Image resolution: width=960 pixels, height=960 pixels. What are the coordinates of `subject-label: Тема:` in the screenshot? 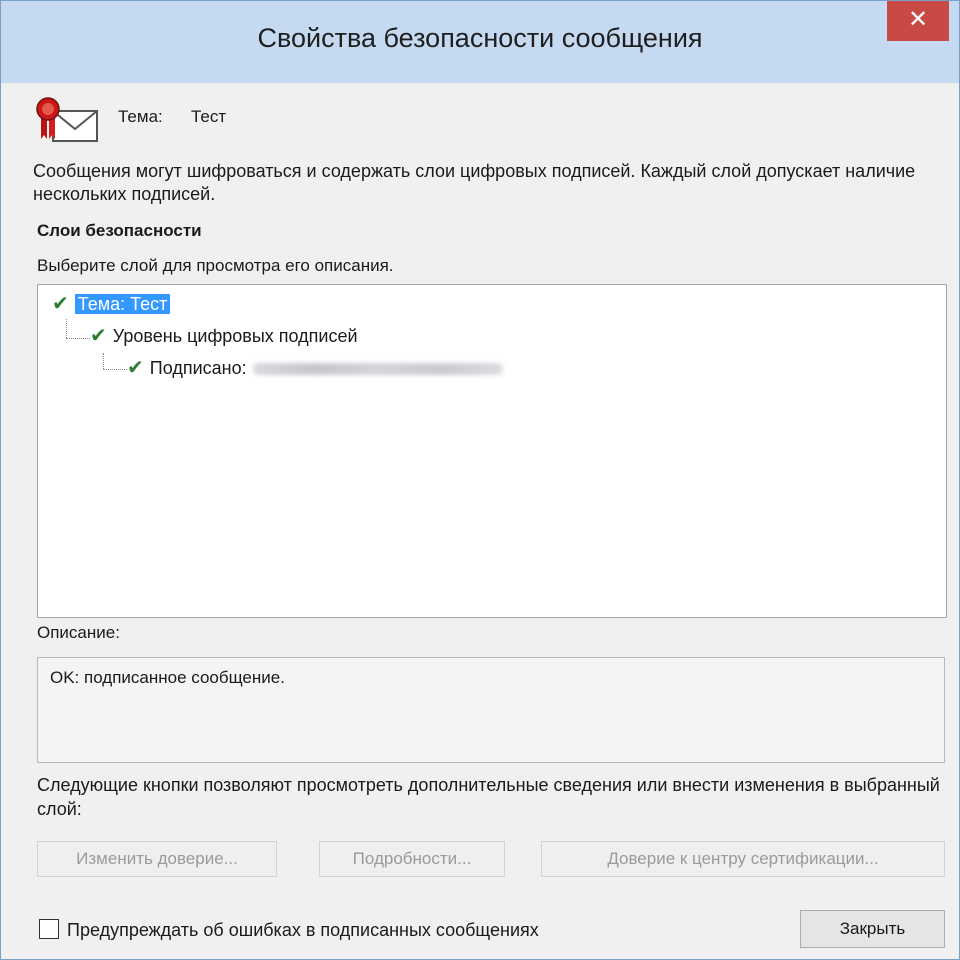 It's located at (140, 116).